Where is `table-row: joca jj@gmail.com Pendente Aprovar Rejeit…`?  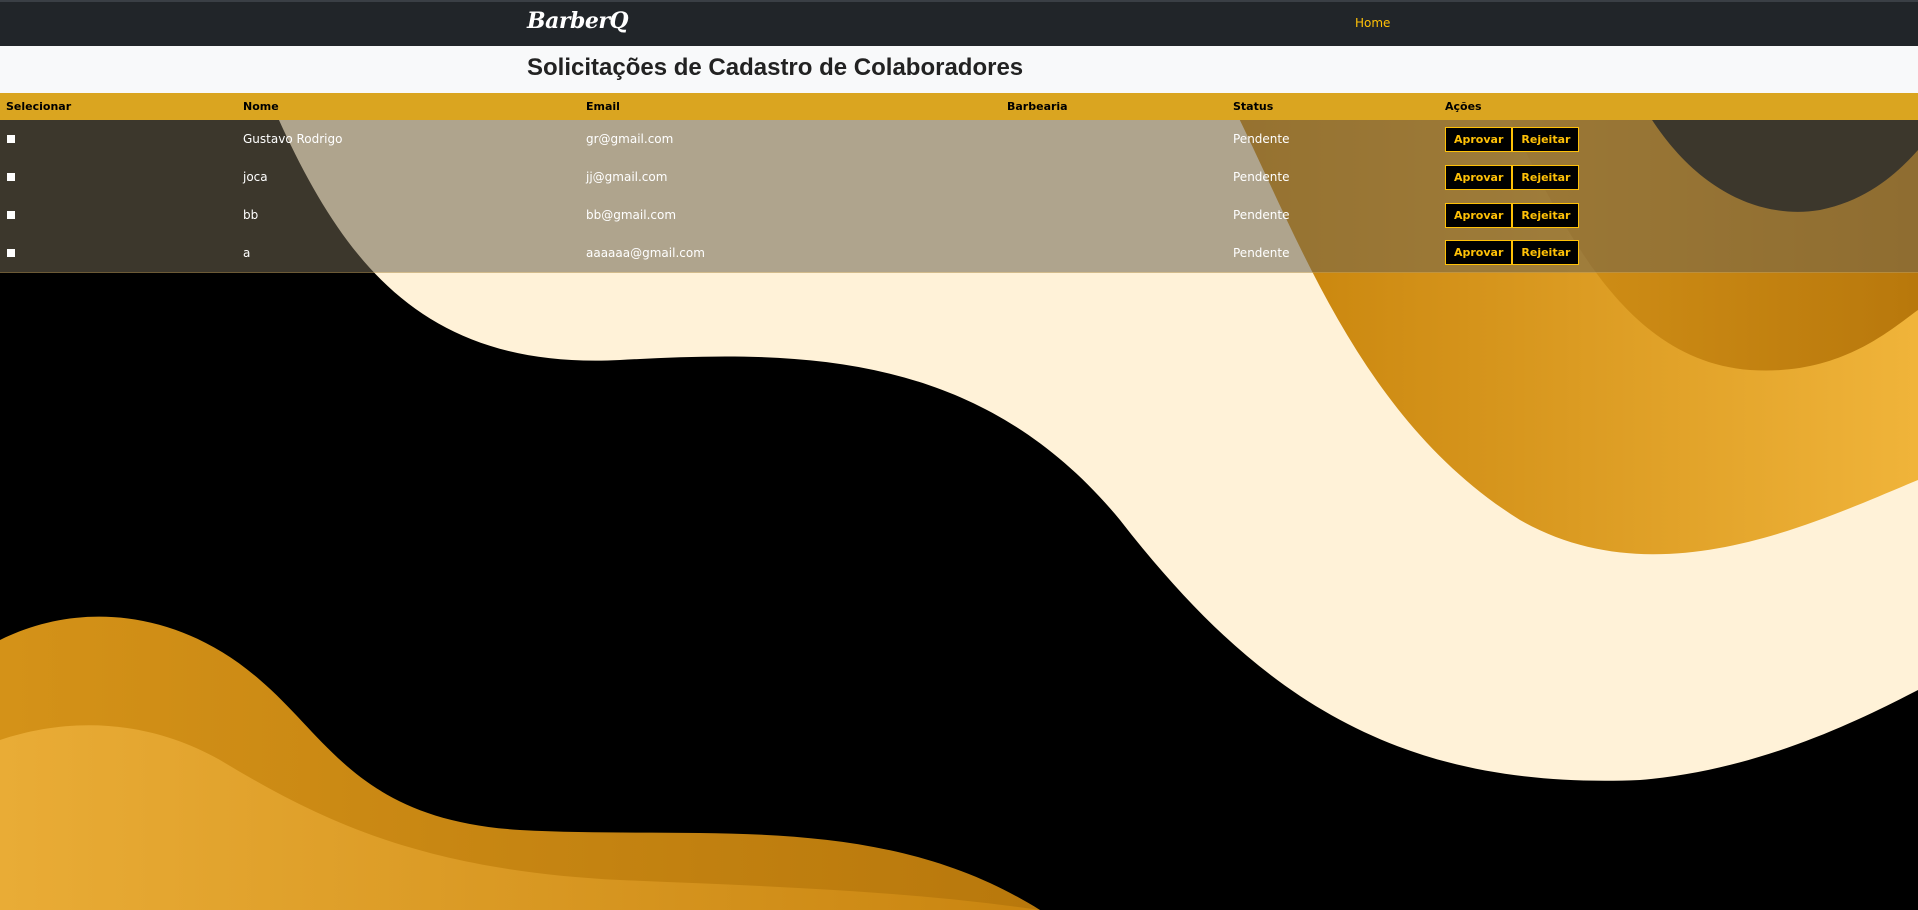
table-row: joca jj@gmail.com Pendente Aprovar Rejeit… is located at coordinates (959, 177).